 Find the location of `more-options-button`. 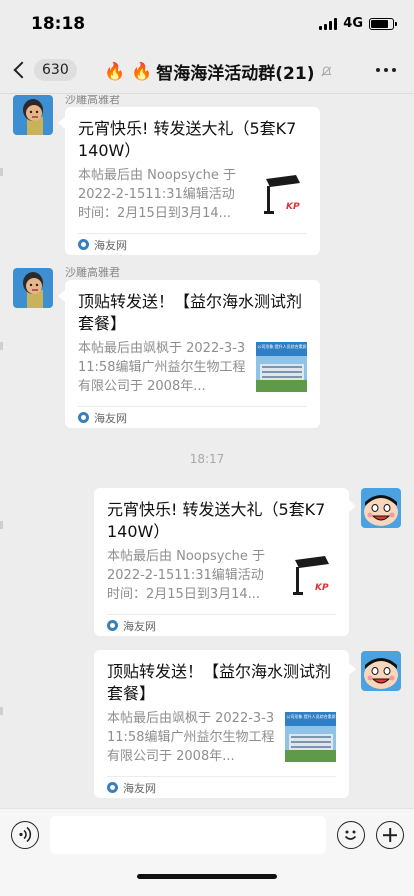

more-options-button is located at coordinates (386, 70).